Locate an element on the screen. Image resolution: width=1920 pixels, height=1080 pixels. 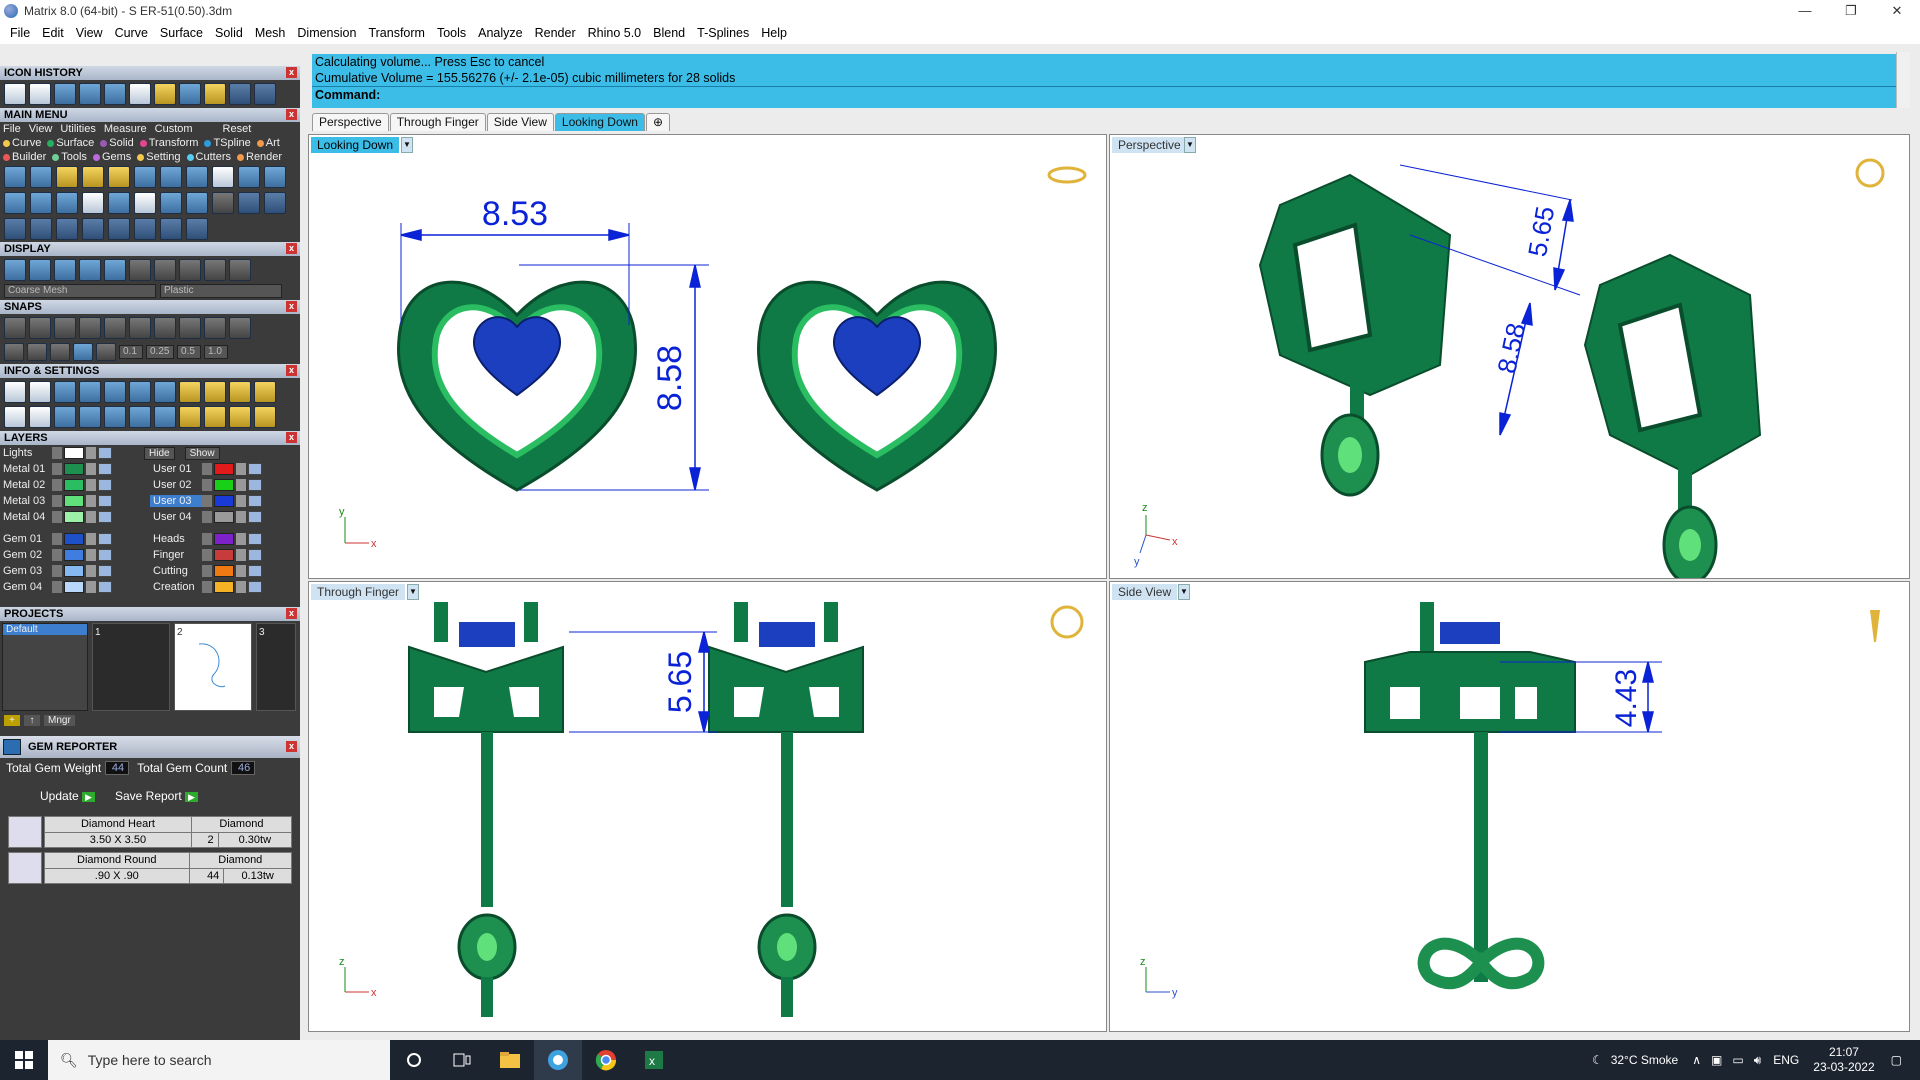
menu-edit: Edit is located at coordinates (53, 33).